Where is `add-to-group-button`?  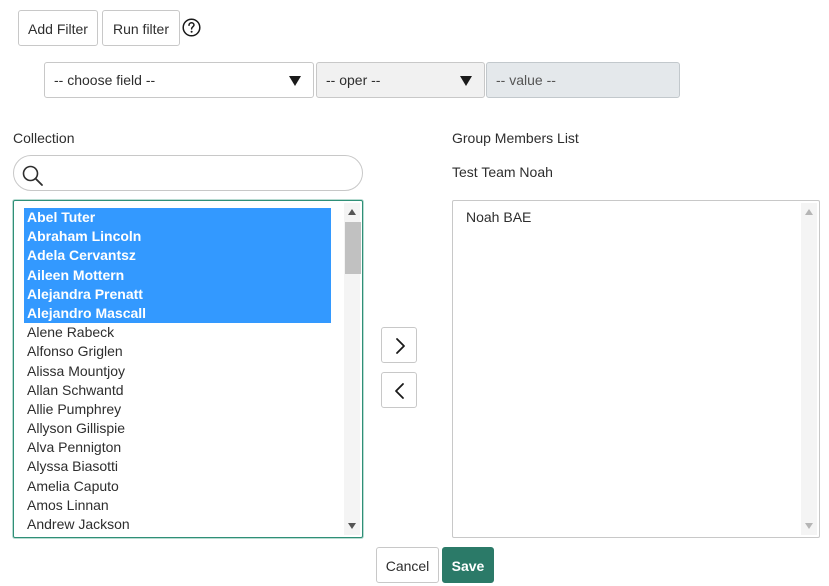 add-to-group-button is located at coordinates (399, 345).